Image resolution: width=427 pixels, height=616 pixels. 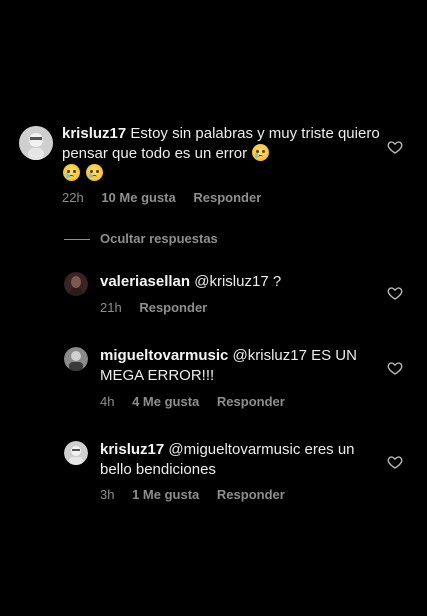 I want to click on comment-meta: 22h 10 Me gusta Responder, so click(x=168, y=197).